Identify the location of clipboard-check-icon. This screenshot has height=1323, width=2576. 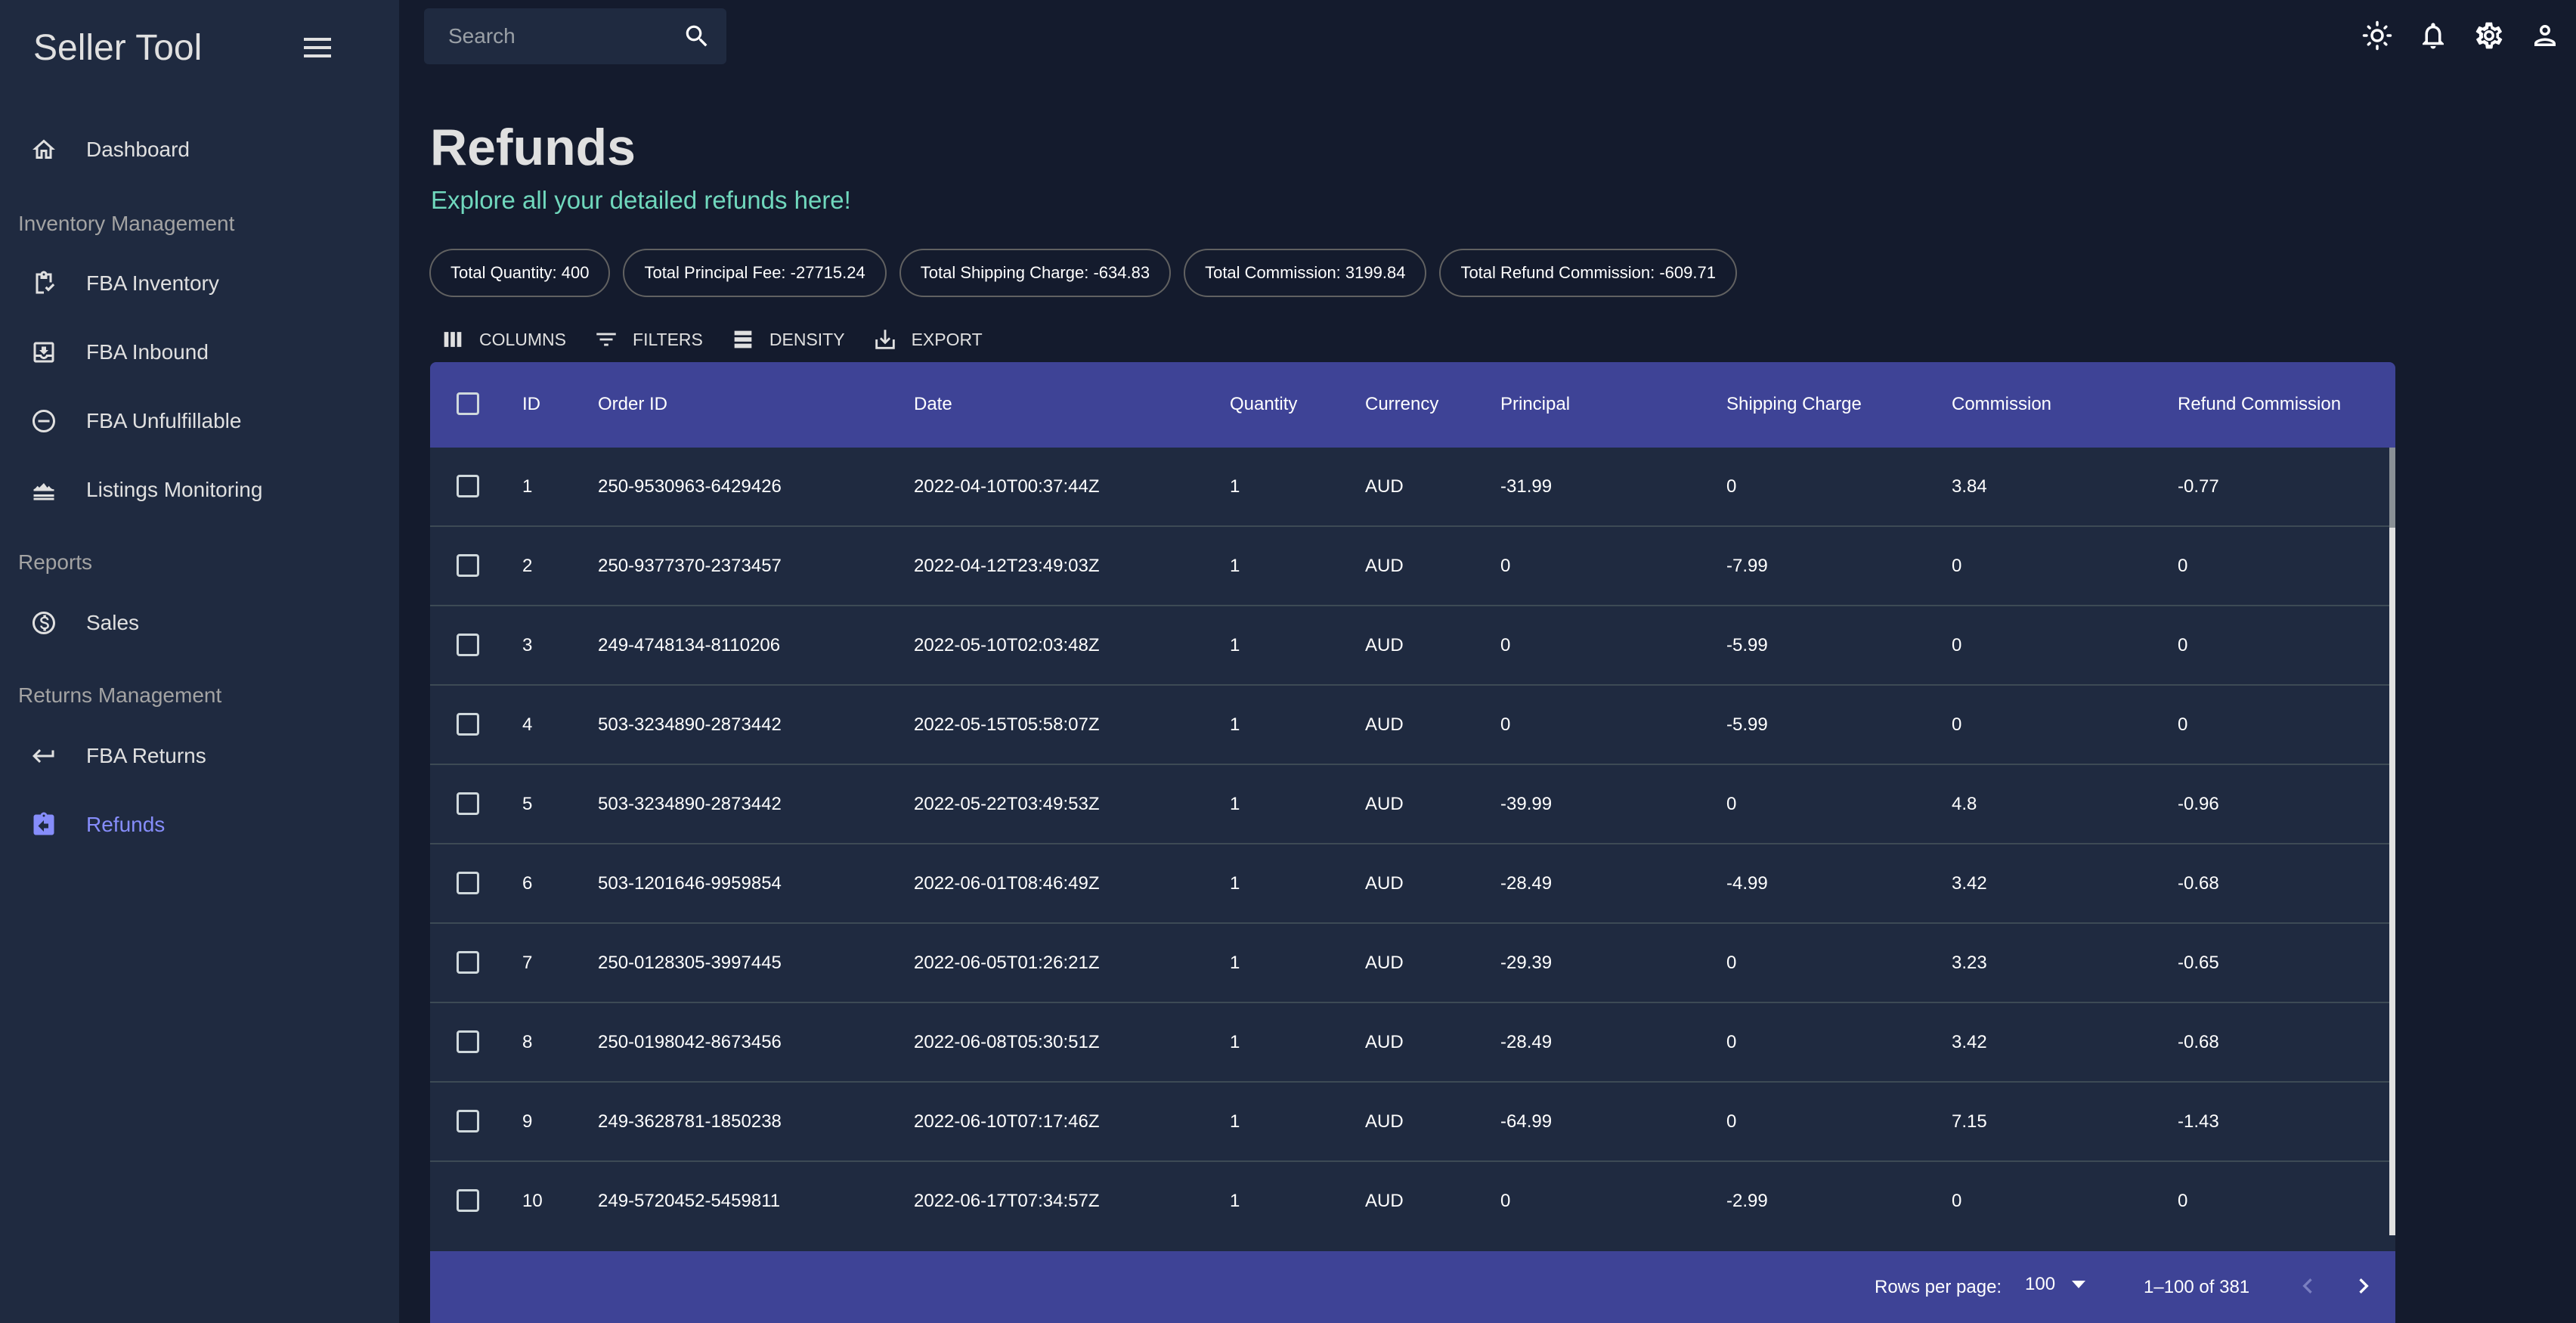
(45, 283).